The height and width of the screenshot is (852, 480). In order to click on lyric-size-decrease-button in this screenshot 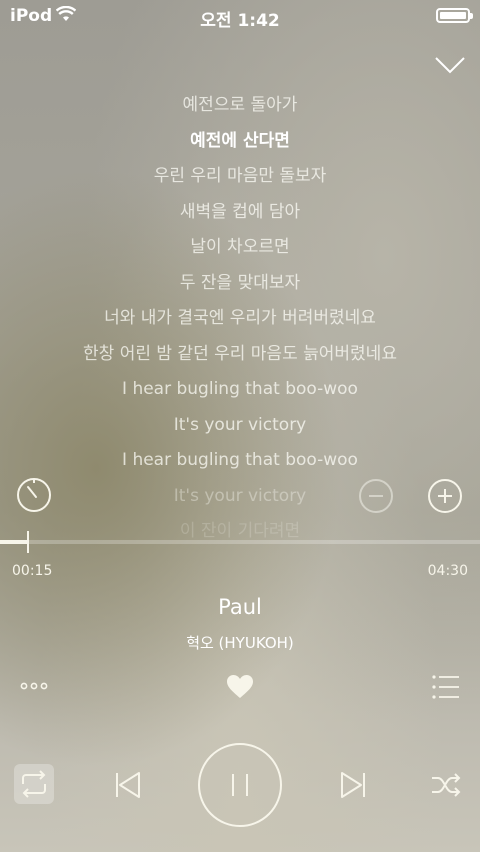, I will do `click(376, 496)`.